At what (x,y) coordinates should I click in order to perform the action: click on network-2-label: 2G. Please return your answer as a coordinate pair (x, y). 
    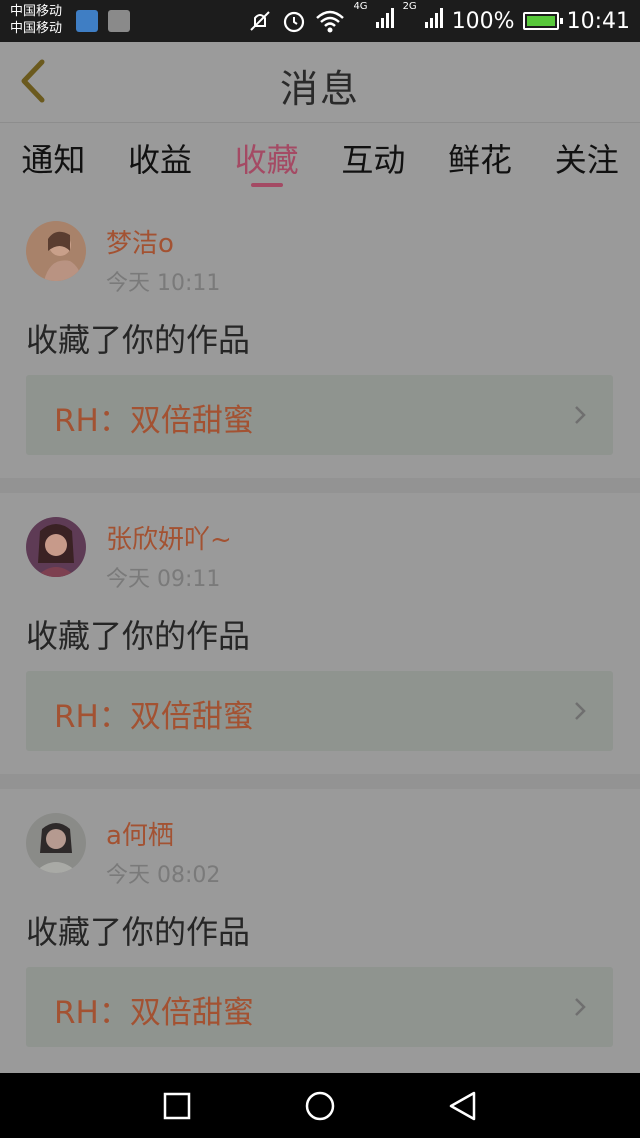
    Looking at the image, I should click on (409, 6).